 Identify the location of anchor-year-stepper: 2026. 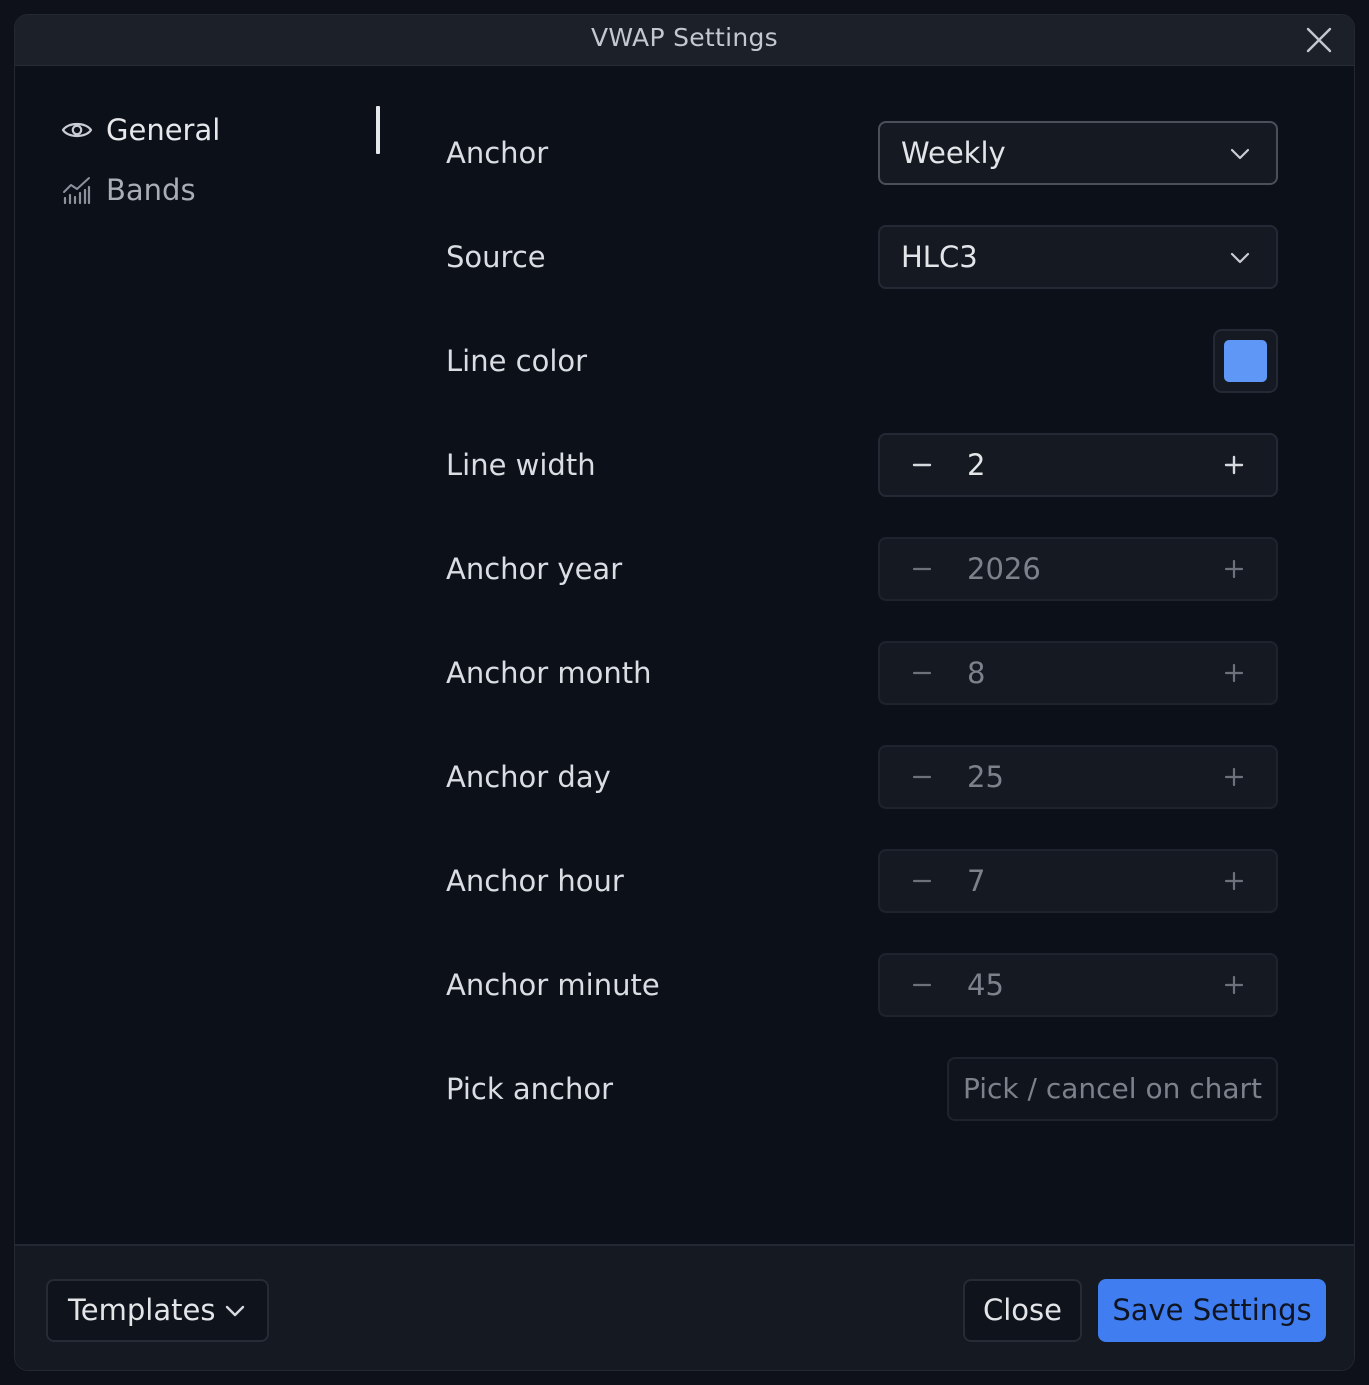
(1078, 569).